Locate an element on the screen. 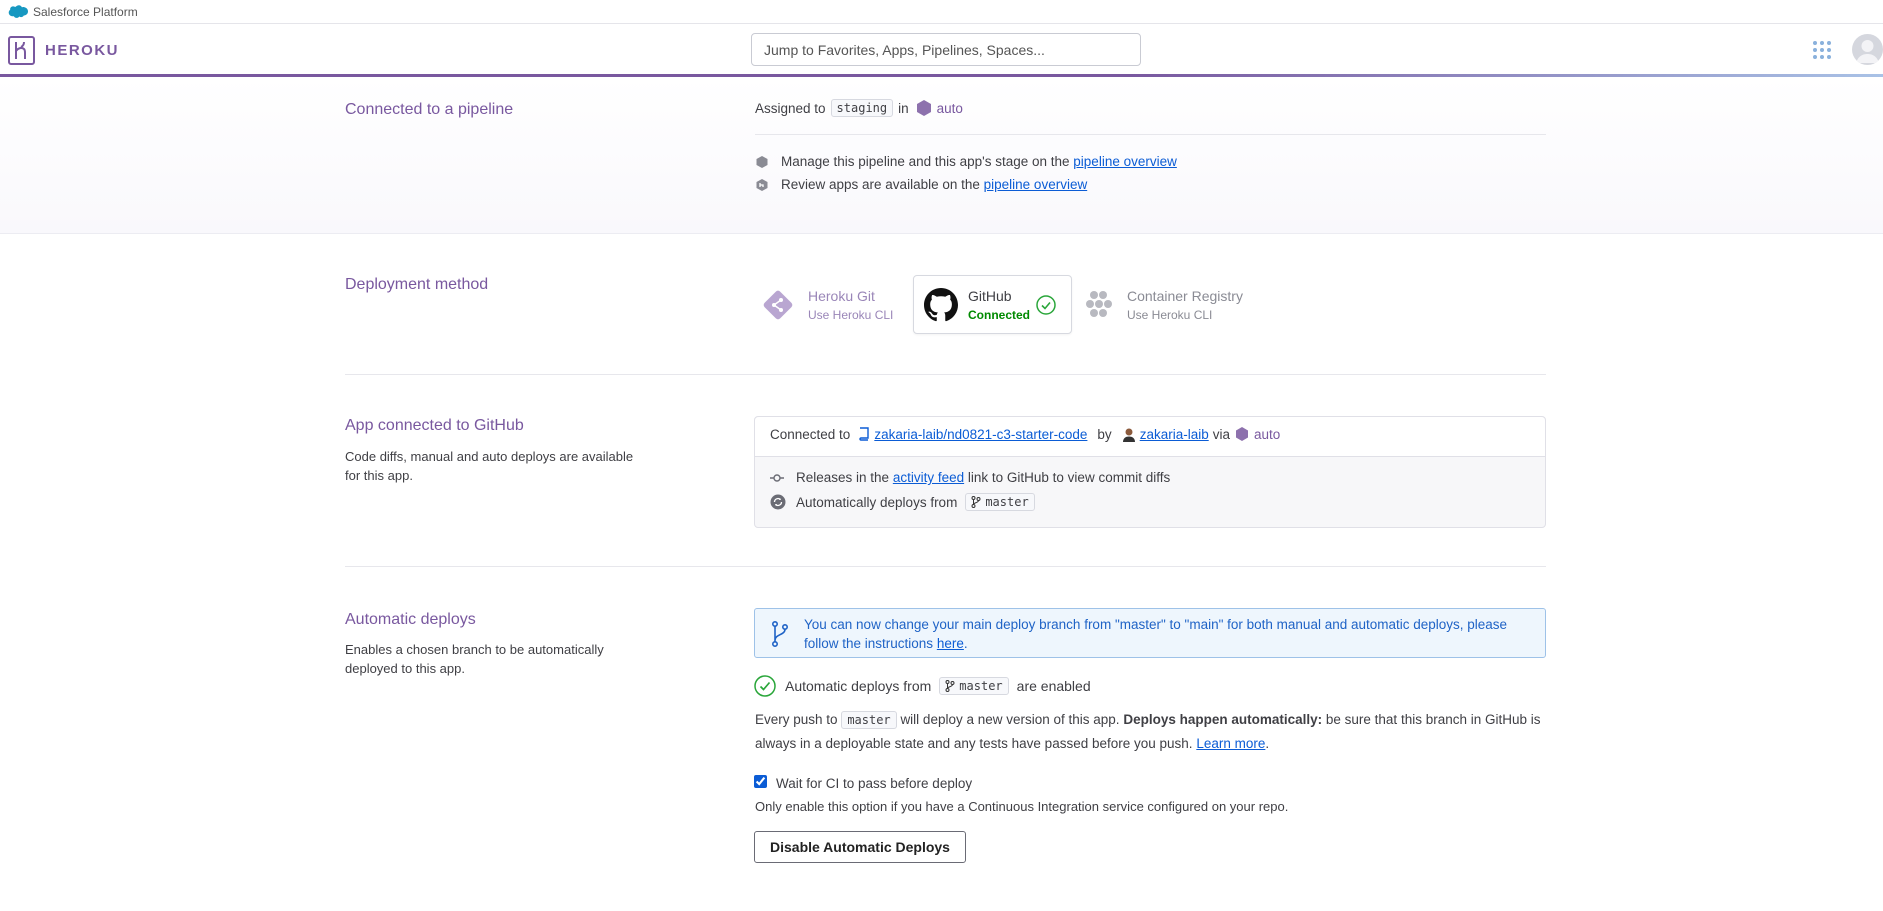 Image resolution: width=1883 pixels, height=911 pixels. push-pre: Every push to is located at coordinates (796, 719).